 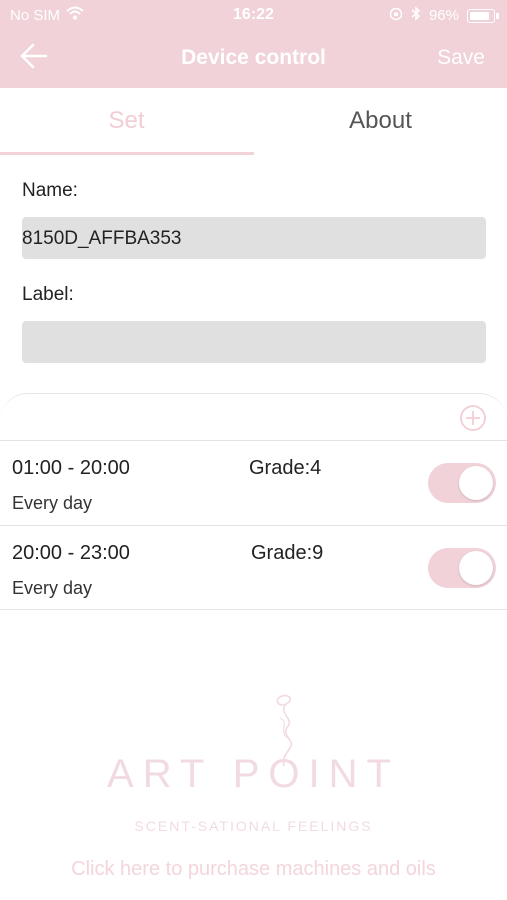 I want to click on schedule-row: 20:00 - 23:00 Grade:9 Every day, so click(x=253, y=568).